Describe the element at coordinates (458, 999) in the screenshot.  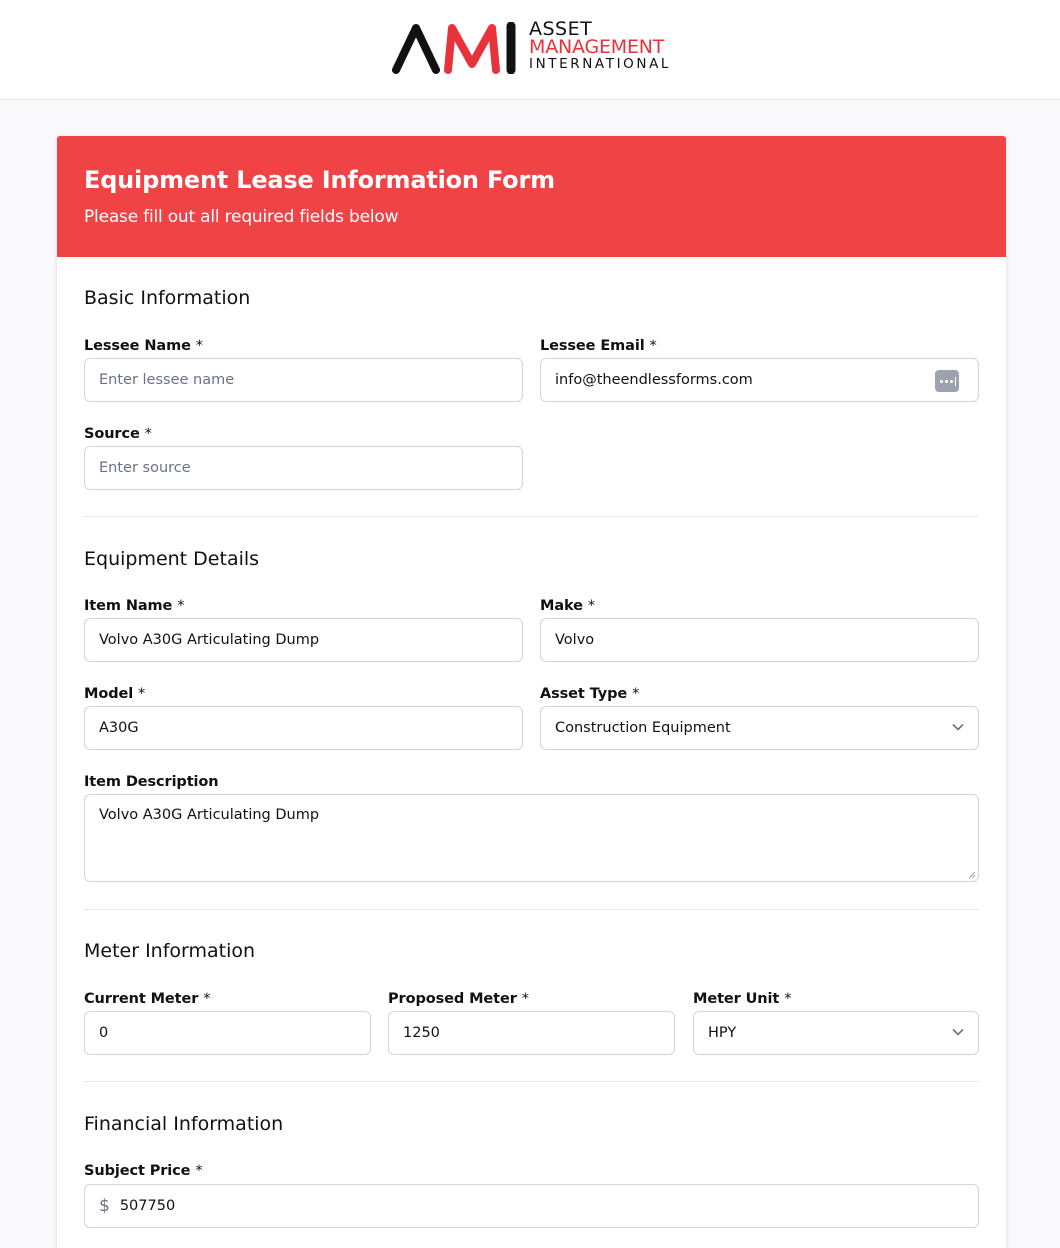
I see `proposed-meter-label: Proposed Meter *` at that location.